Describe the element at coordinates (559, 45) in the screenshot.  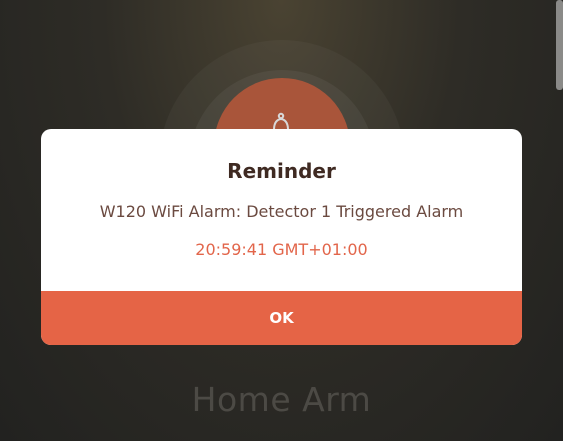
I see `scroll-indicator` at that location.